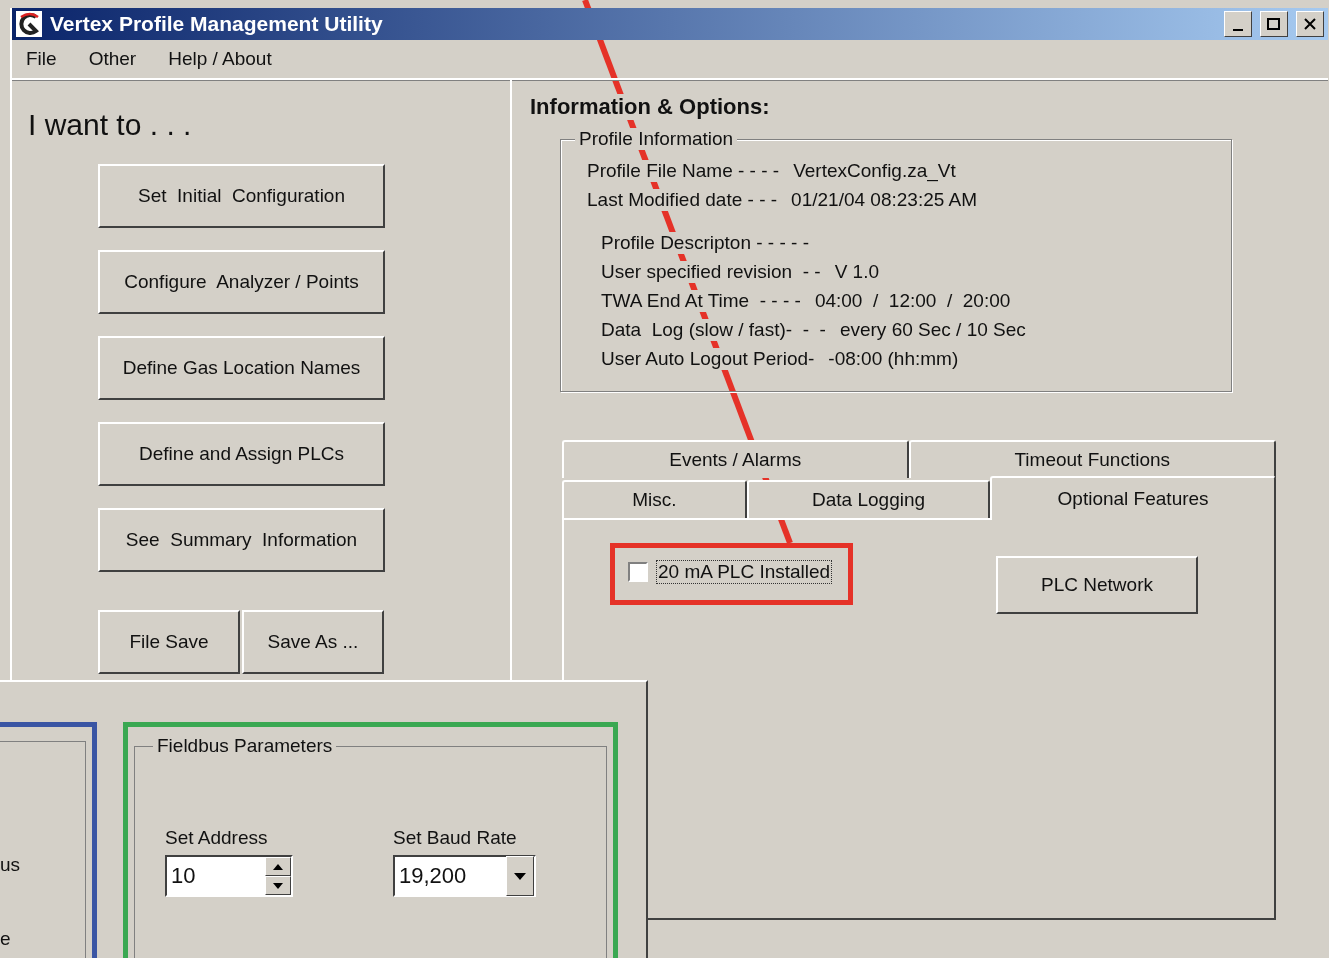  Describe the element at coordinates (29, 24) in the screenshot. I see `app-logo-icon` at that location.